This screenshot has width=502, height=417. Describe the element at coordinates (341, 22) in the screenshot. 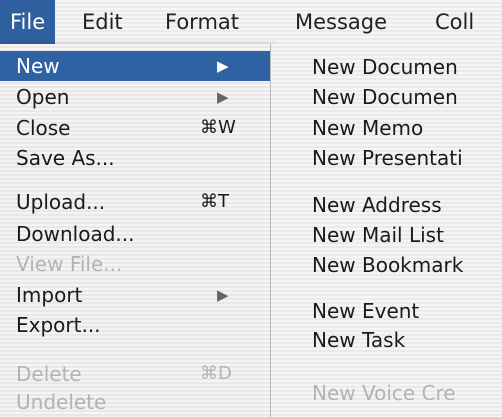

I see `menu-message: Message` at that location.